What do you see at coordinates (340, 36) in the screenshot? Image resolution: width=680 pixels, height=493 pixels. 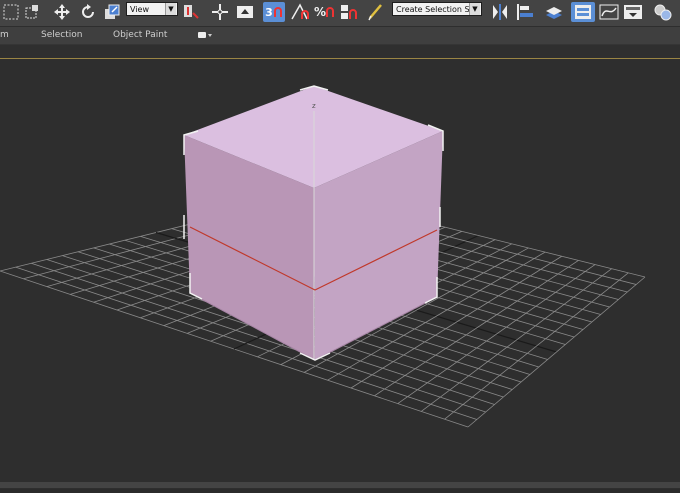 I see `ribbon-bar: m Selection Object Paint` at bounding box center [340, 36].